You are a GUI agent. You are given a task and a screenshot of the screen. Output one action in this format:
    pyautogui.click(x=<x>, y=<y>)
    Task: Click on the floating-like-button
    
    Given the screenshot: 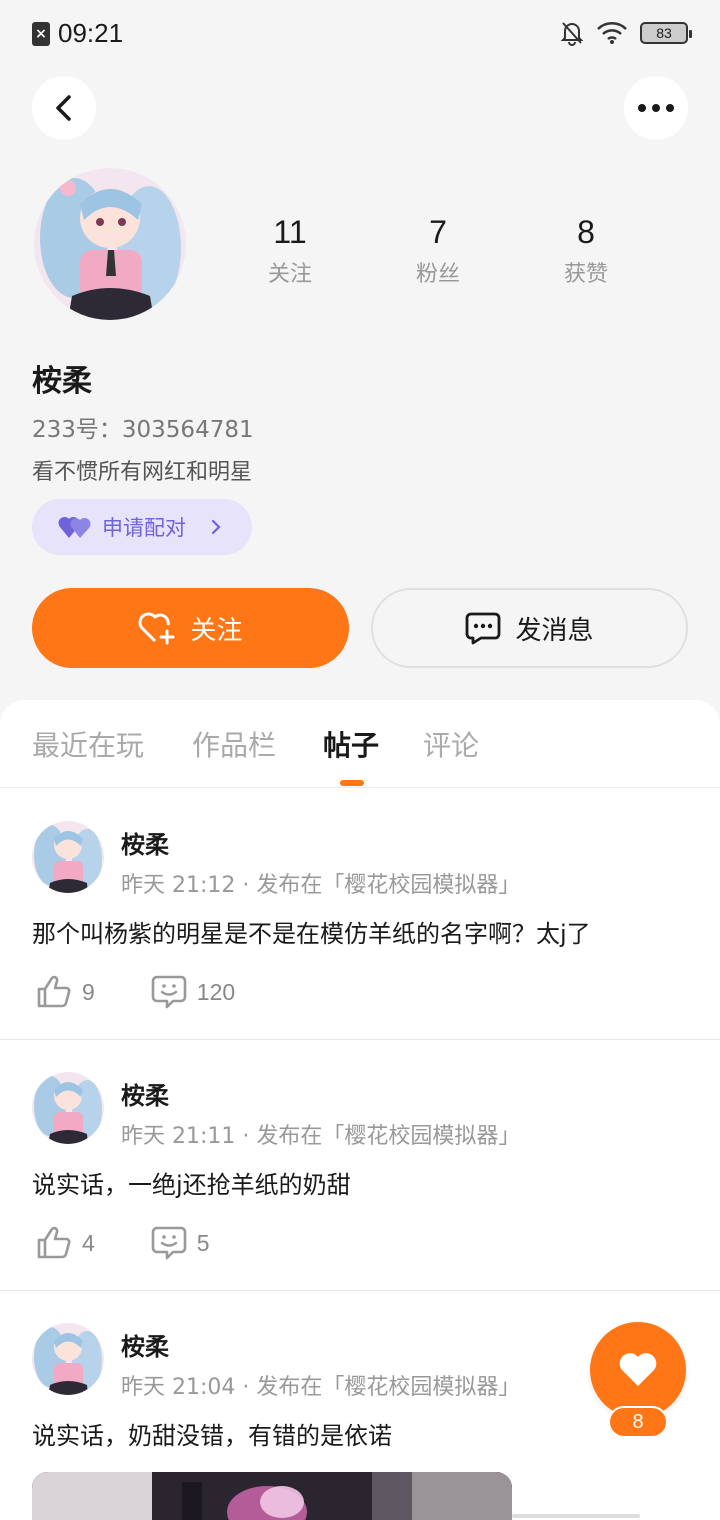 What is the action you would take?
    pyautogui.click(x=638, y=1370)
    